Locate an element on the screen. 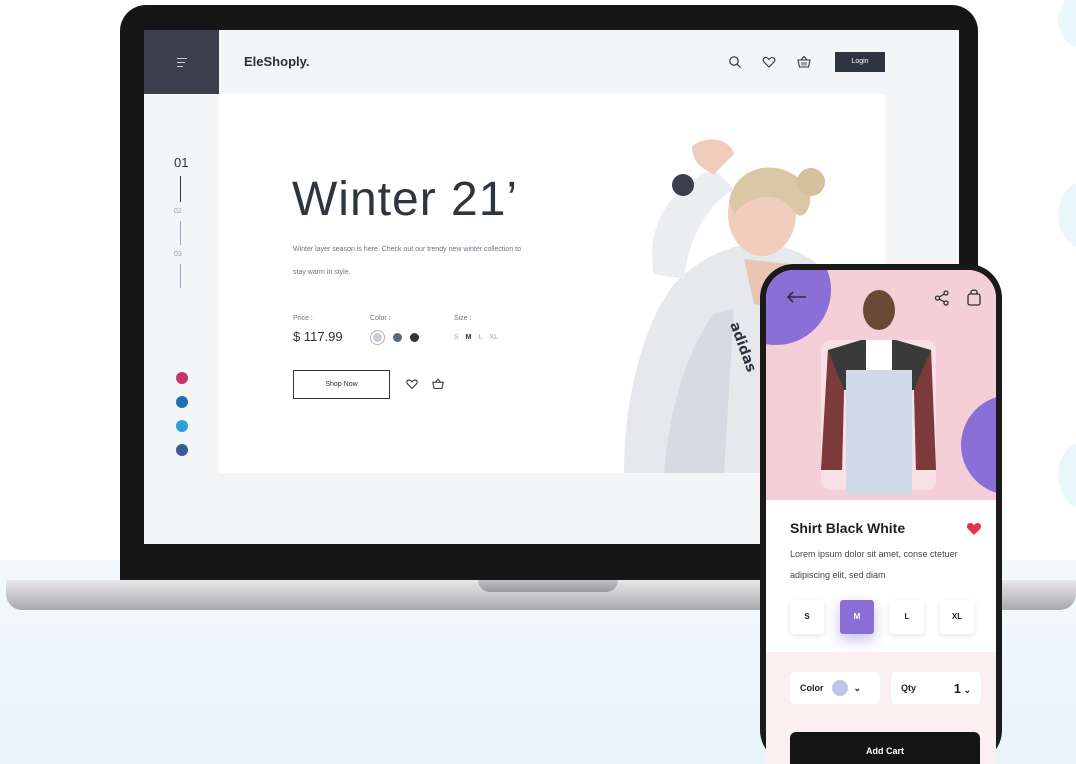 This screenshot has width=1076, height=764. login-button: Login is located at coordinates (860, 62).